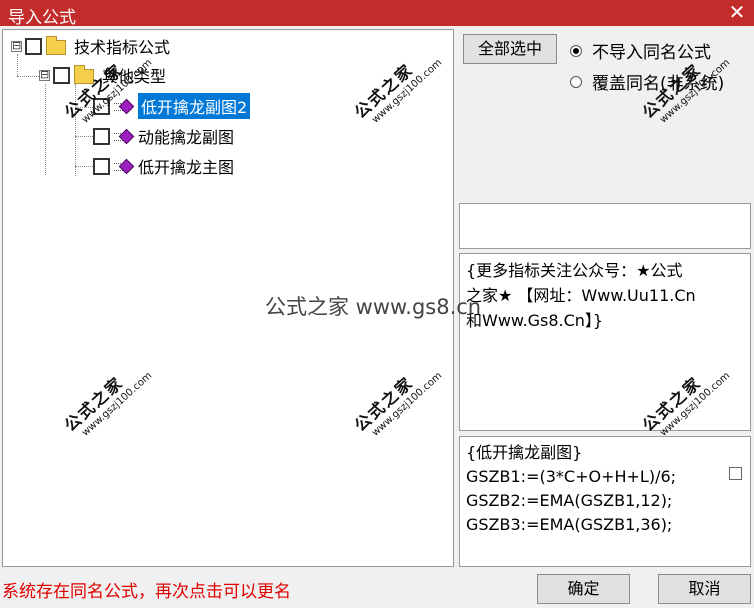 Image resolution: width=754 pixels, height=608 pixels. I want to click on tree-group: ⊟ 其他类型, so click(102, 75).